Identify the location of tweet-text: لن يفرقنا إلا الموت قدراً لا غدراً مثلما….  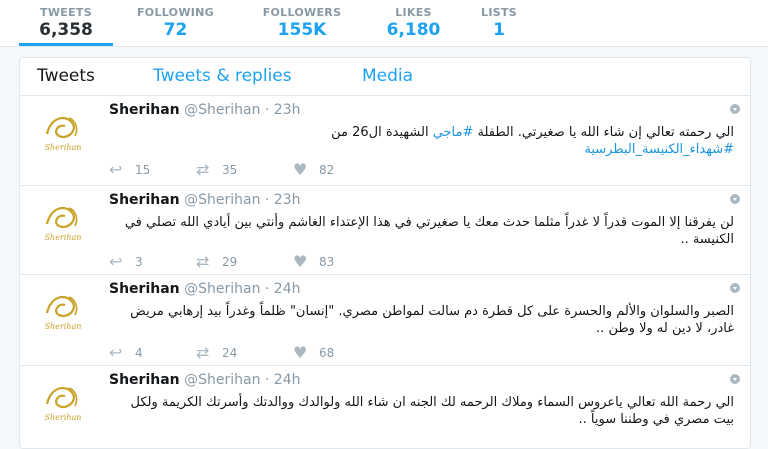
(429, 231).